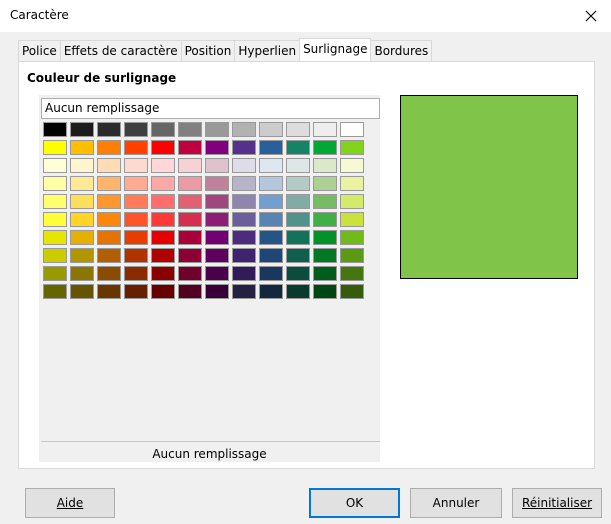 Image resolution: width=611 pixels, height=524 pixels. I want to click on tab-bordures: Bordures, so click(401, 50).